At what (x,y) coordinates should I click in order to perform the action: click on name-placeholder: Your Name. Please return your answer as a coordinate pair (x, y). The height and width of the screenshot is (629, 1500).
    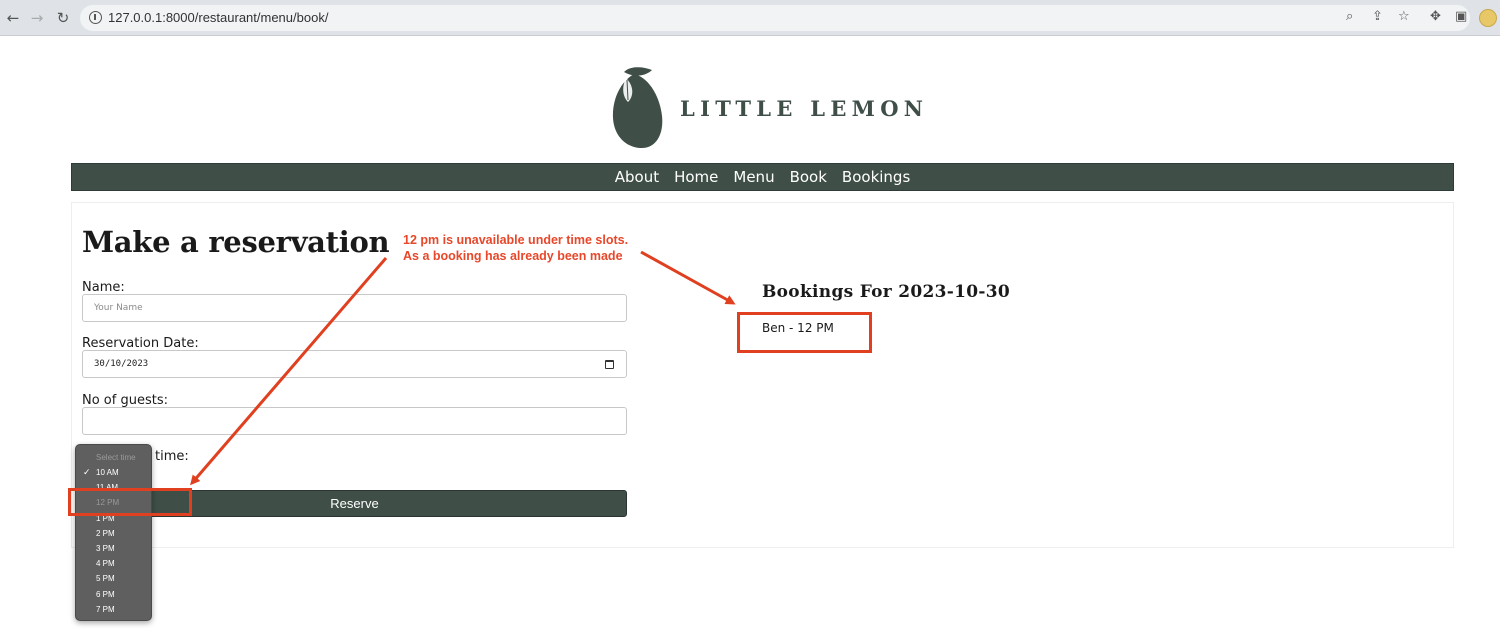
    Looking at the image, I should click on (118, 308).